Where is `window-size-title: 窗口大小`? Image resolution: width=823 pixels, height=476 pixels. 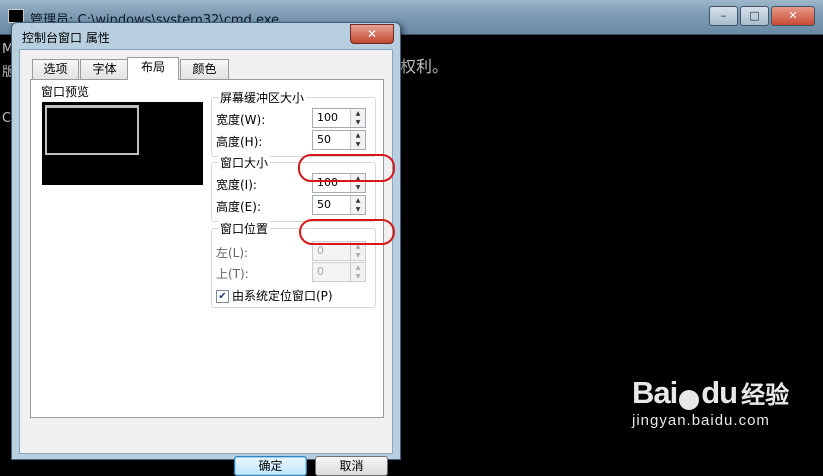 window-size-title: 窗口大小 is located at coordinates (244, 162).